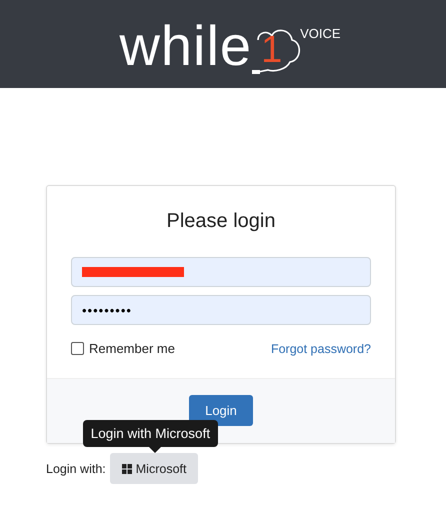  Describe the element at coordinates (221, 272) in the screenshot. I see `username-field` at that location.